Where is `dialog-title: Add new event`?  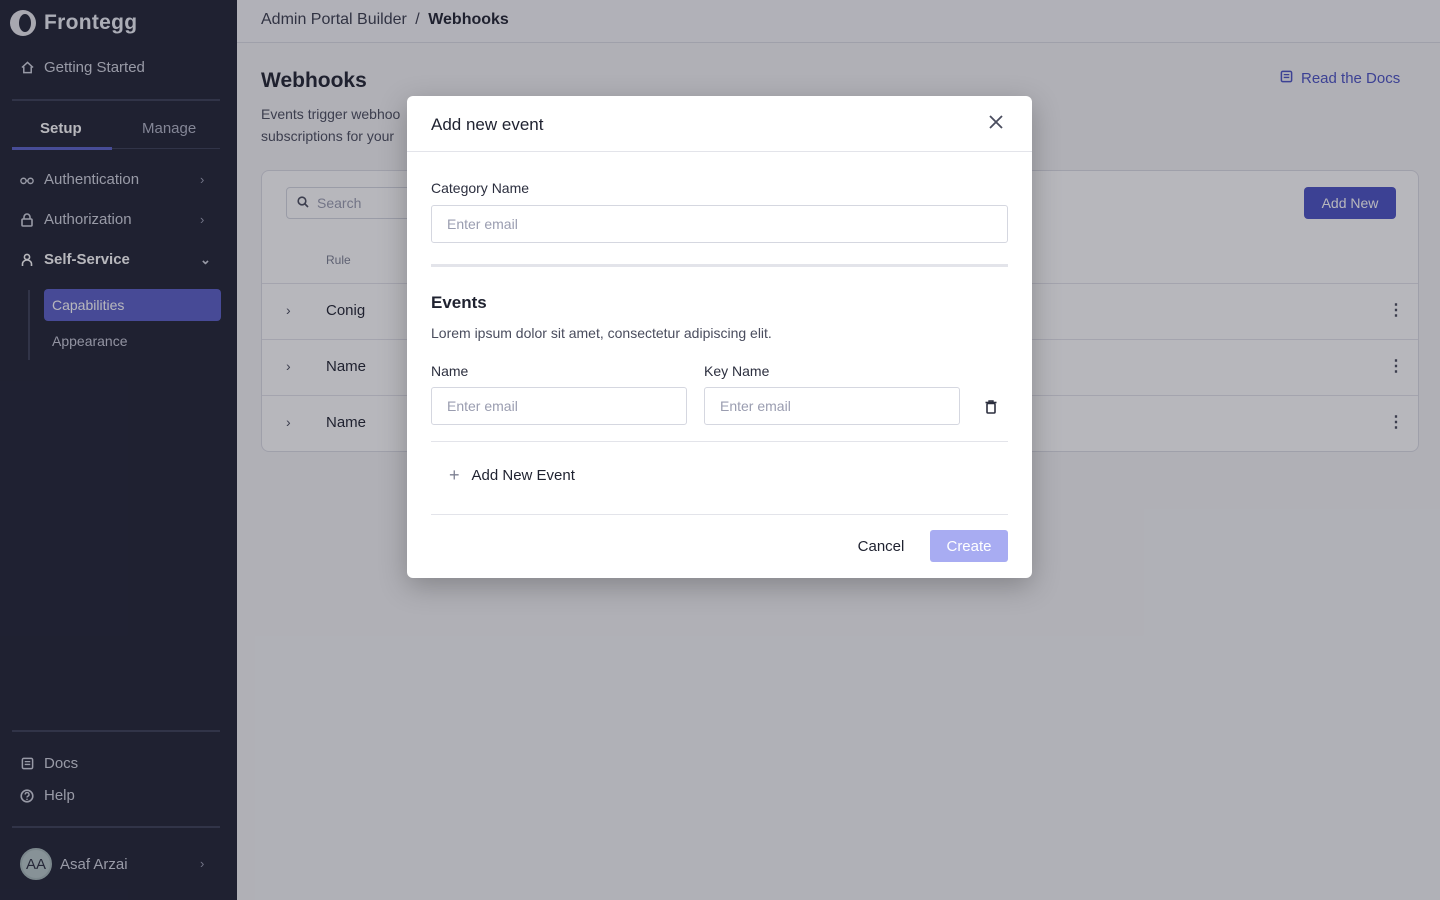 dialog-title: Add new event is located at coordinates (487, 124).